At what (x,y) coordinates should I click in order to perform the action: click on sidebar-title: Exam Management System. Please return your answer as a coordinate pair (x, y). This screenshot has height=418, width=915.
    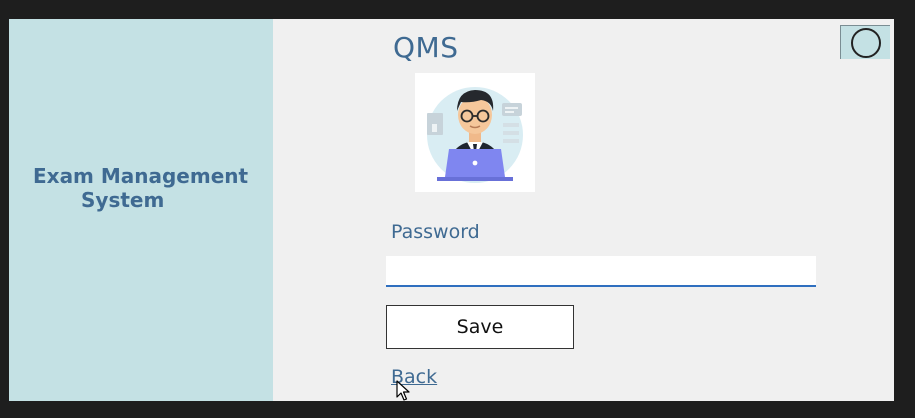
    Looking at the image, I should click on (146, 188).